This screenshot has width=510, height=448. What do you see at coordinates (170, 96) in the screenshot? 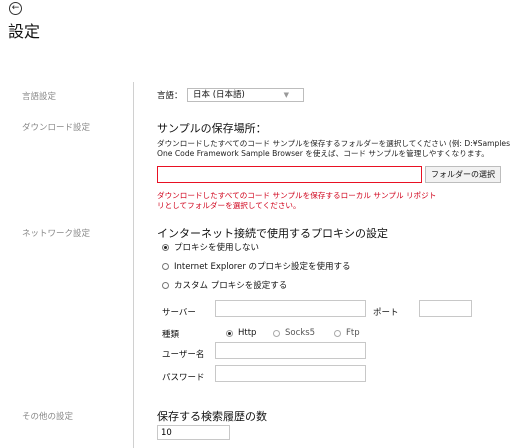
I see `language-label: 言語：` at bounding box center [170, 96].